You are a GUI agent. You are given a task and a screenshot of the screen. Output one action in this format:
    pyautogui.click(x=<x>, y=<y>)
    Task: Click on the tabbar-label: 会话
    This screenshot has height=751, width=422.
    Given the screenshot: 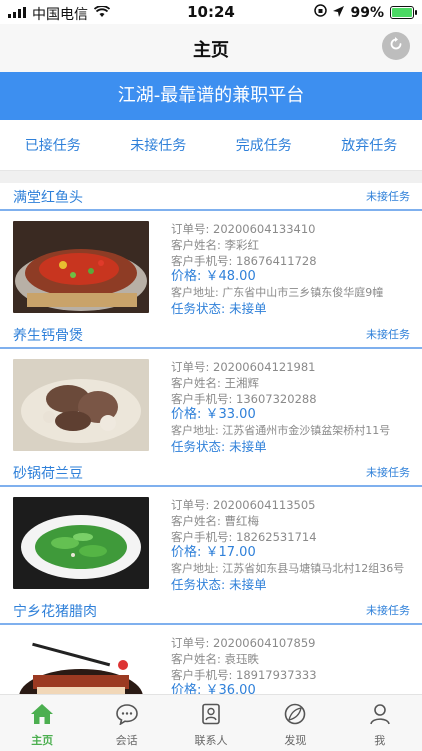 What is the action you would take?
    pyautogui.click(x=126, y=740)
    